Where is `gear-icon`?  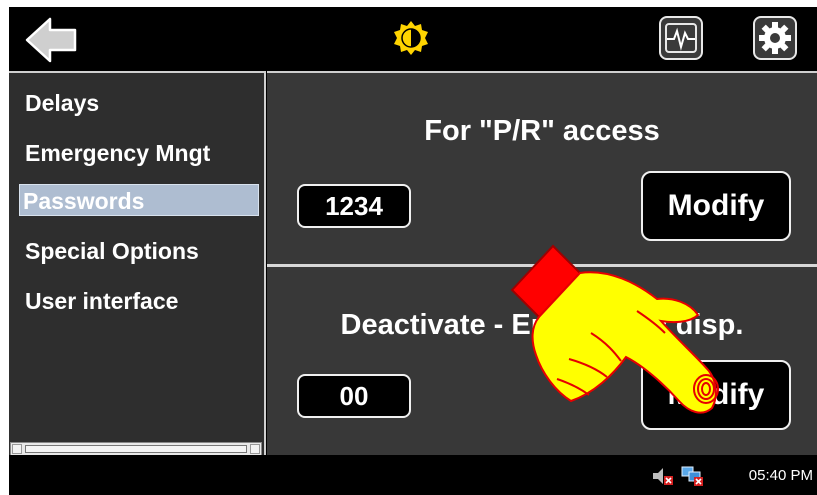 gear-icon is located at coordinates (775, 38).